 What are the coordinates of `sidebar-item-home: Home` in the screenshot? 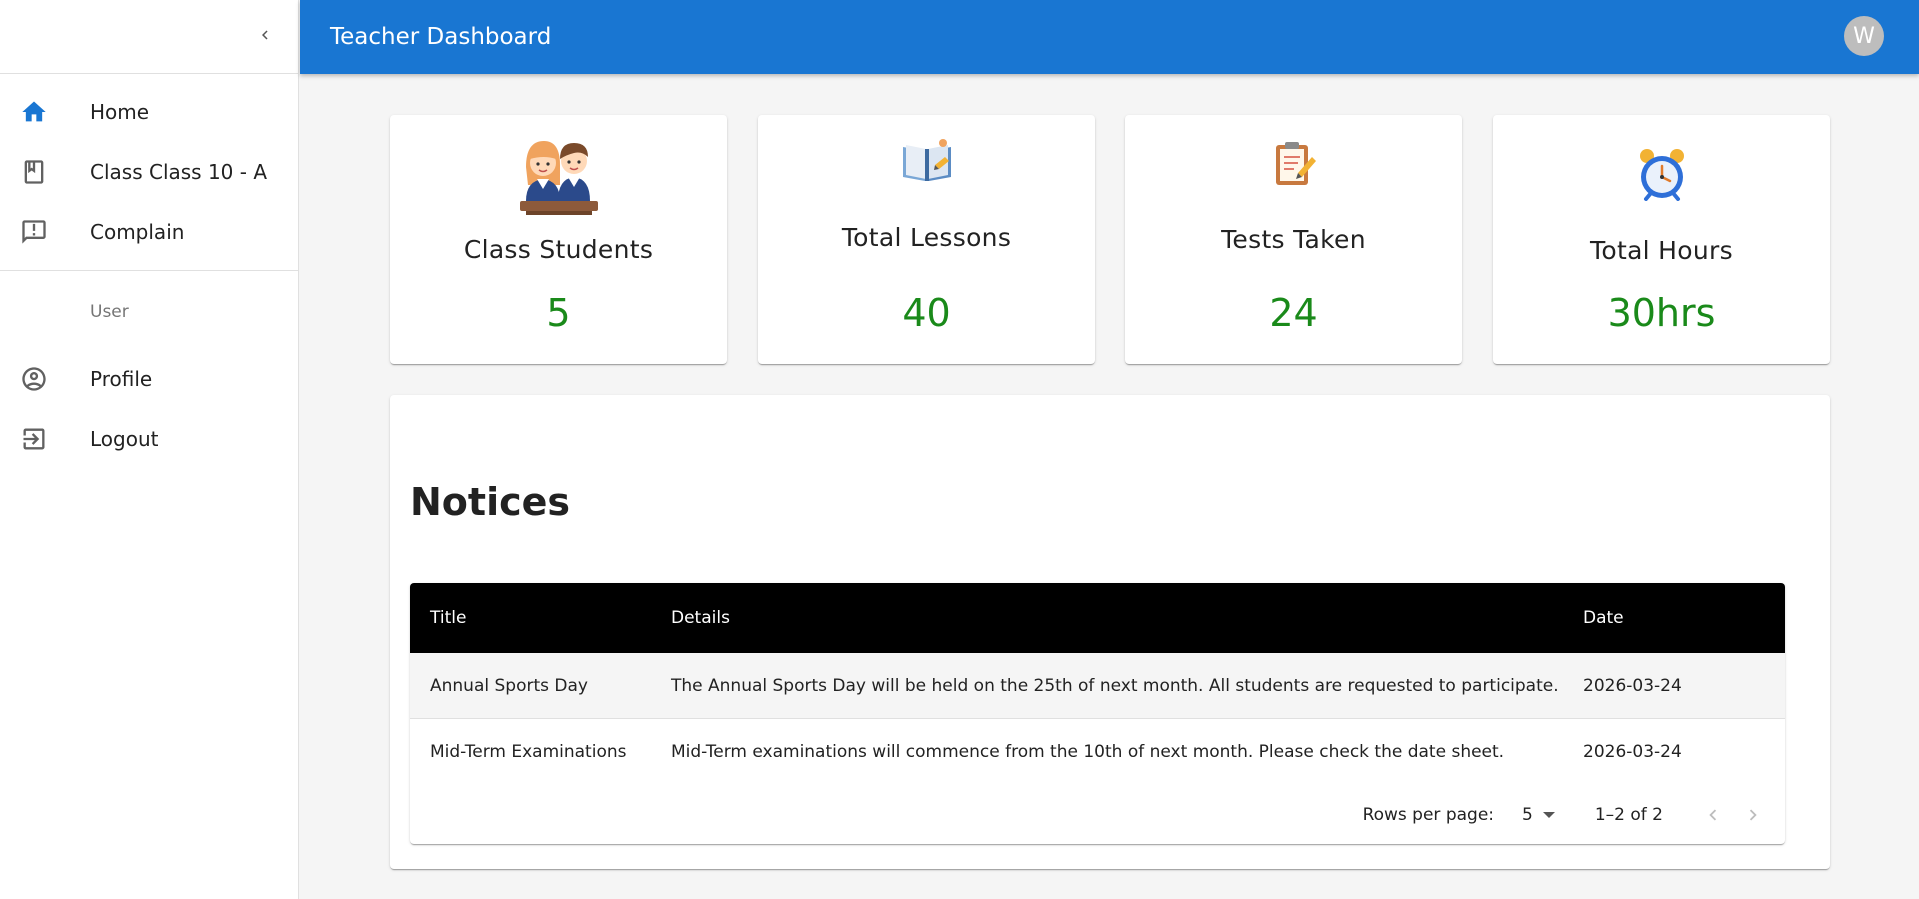 It's located at (149, 112).